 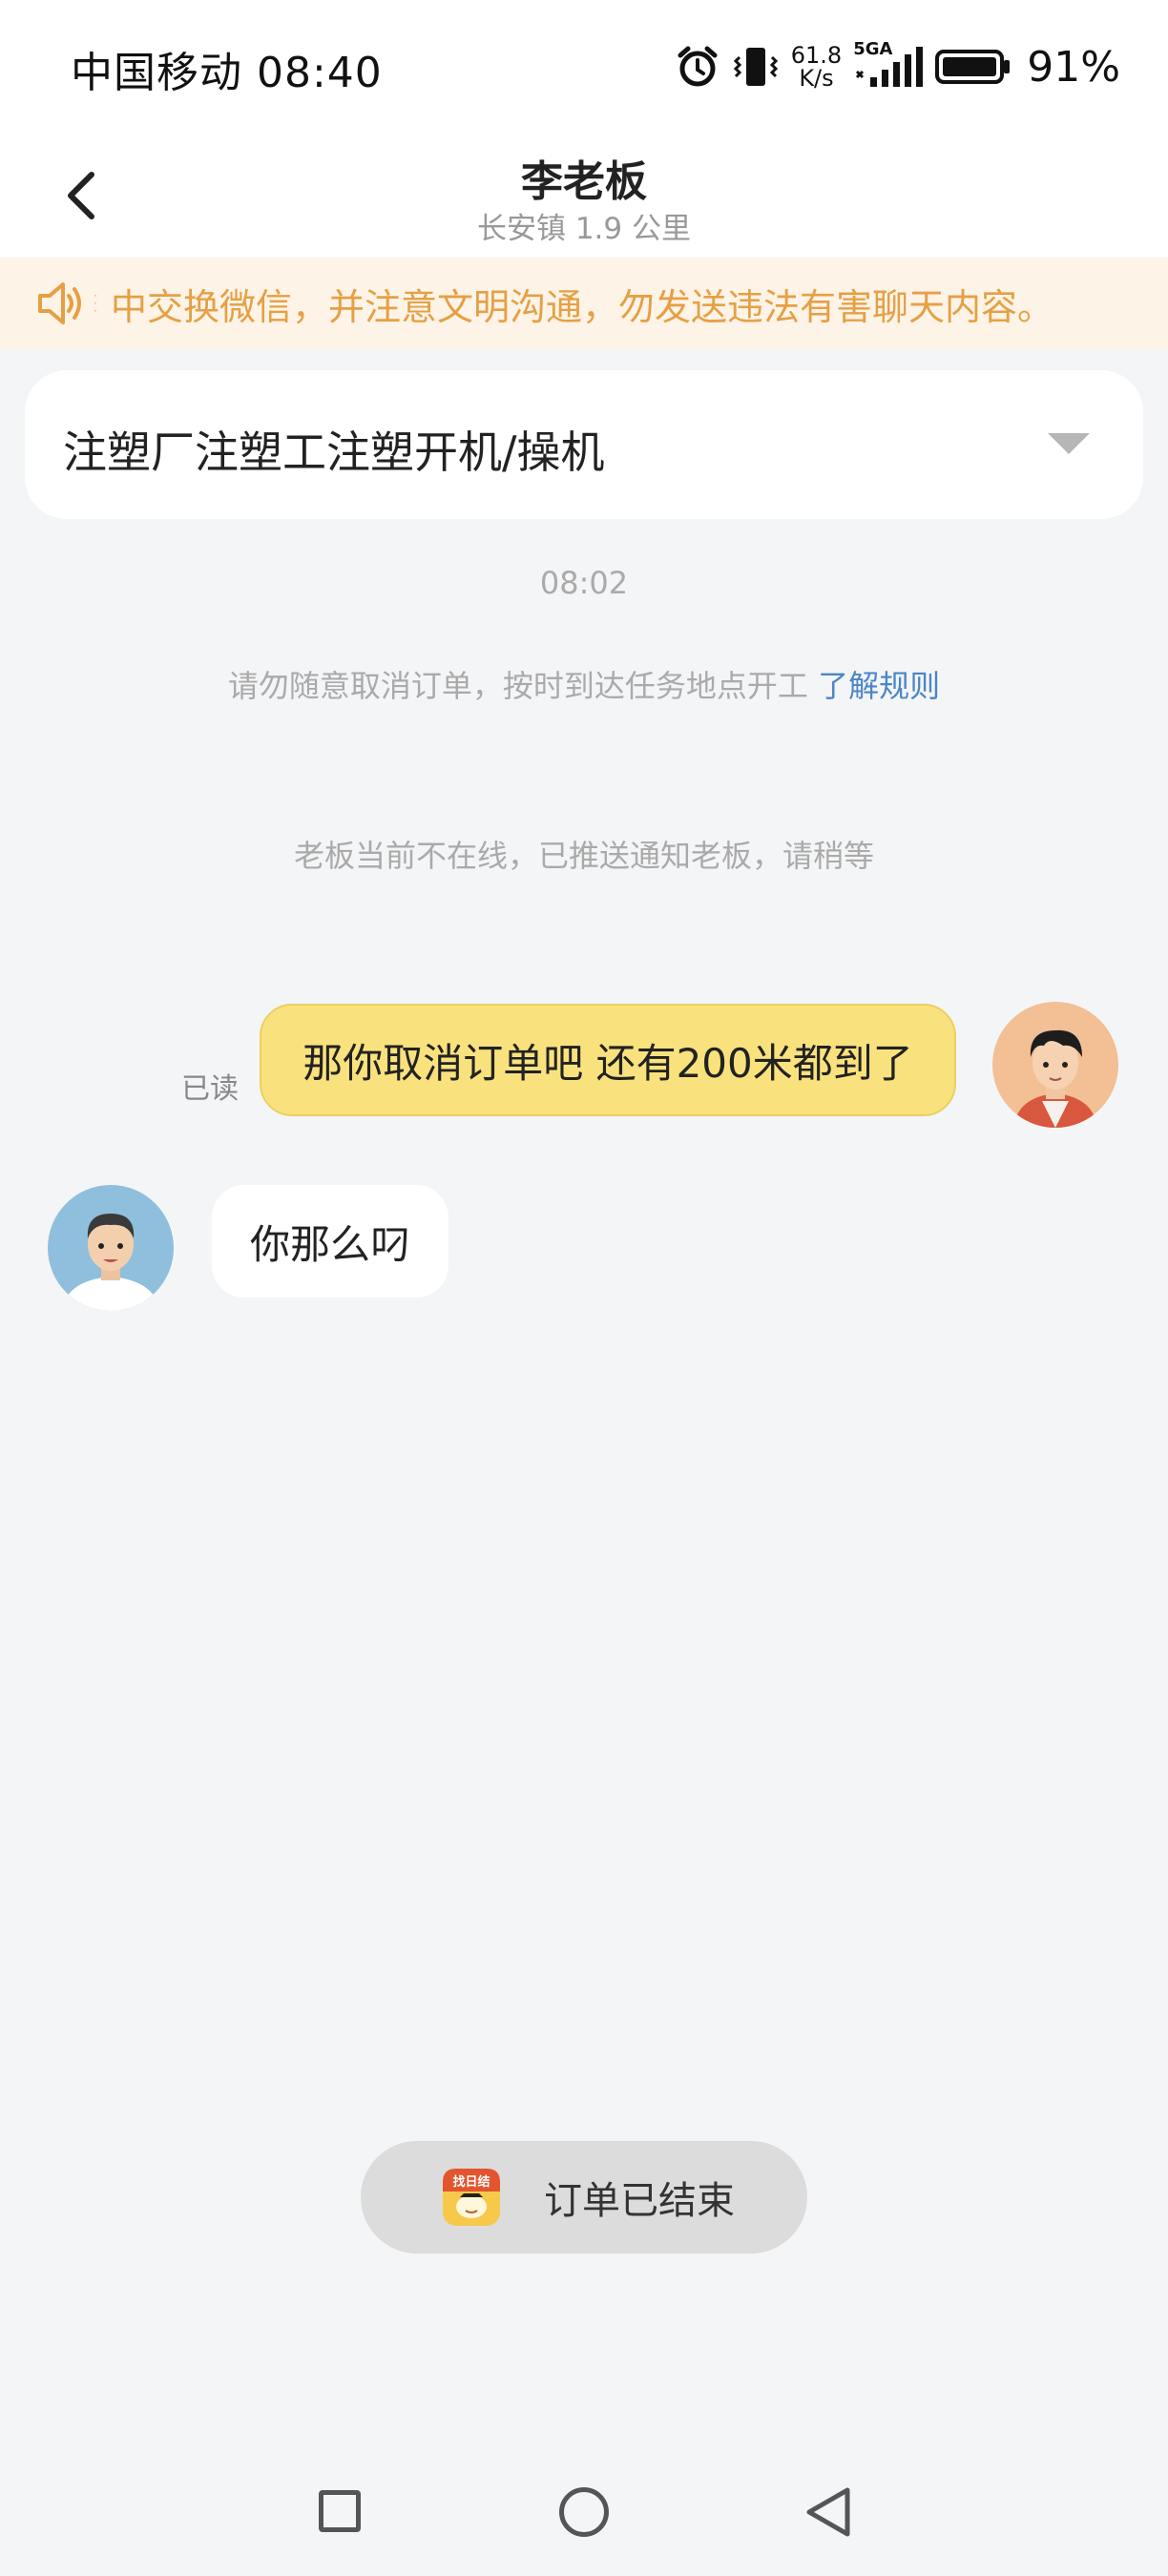 I want to click on message-time: 08:02, so click(x=584, y=583).